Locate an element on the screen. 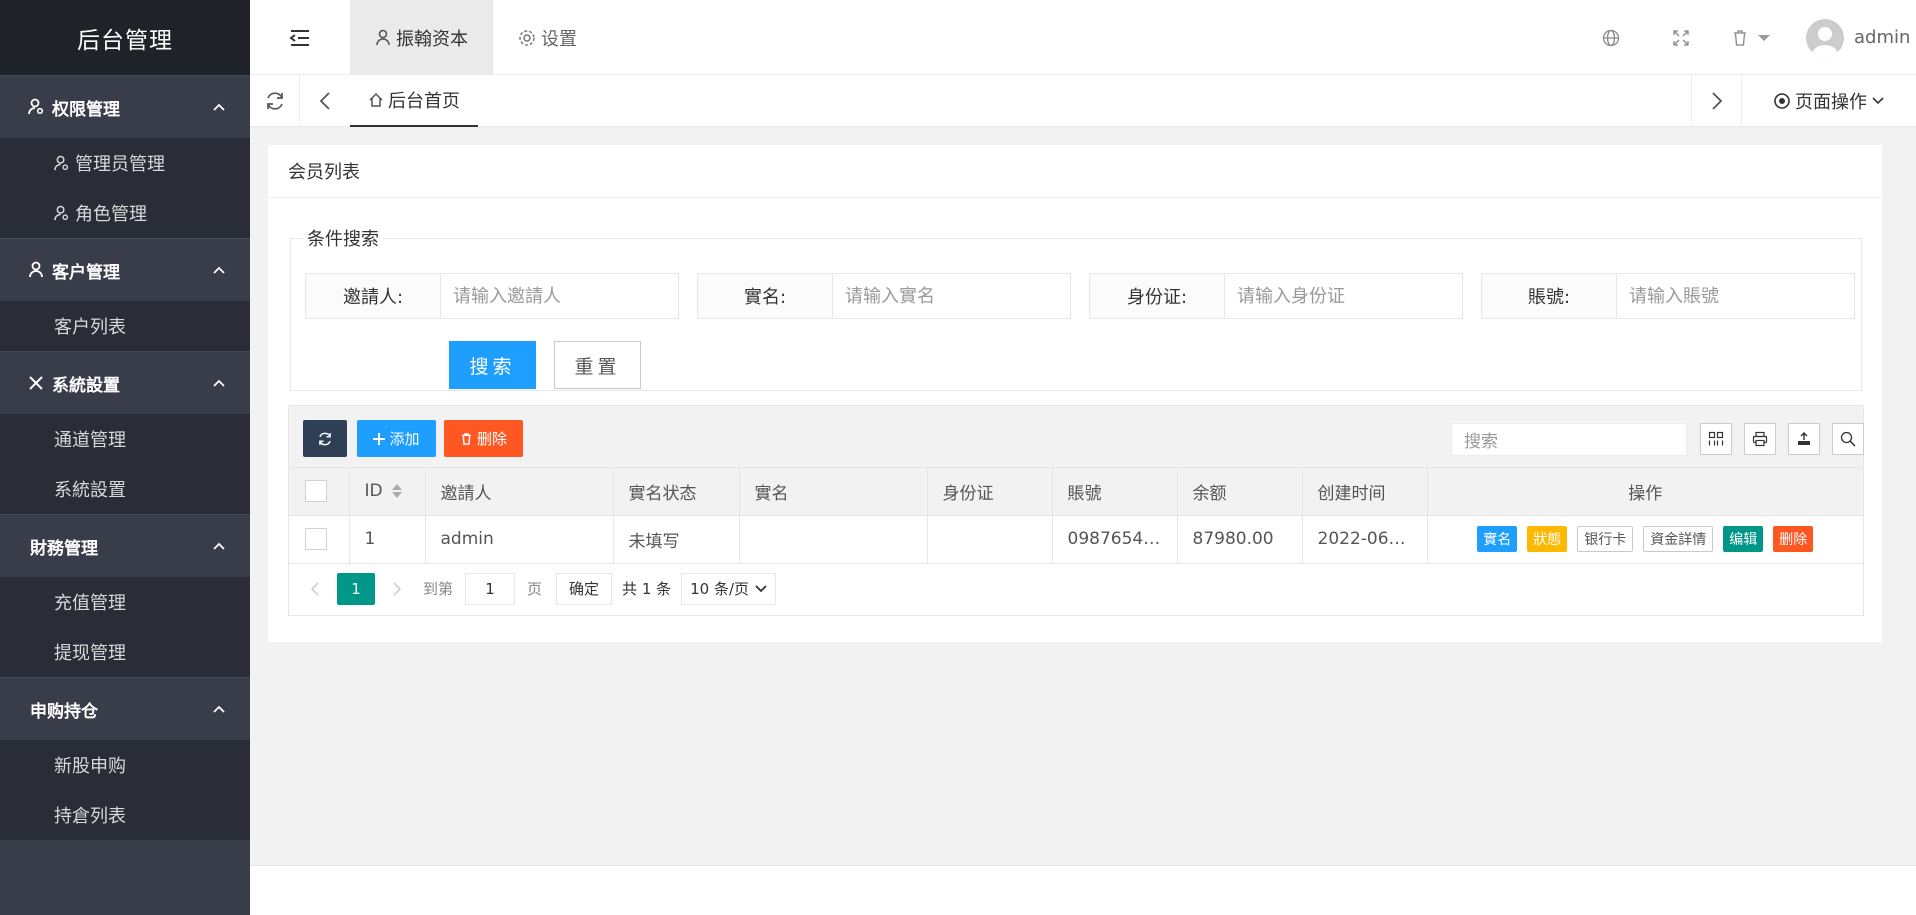 Image resolution: width=1916 pixels, height=915 pixels. sidebar-group-title: 申购持仓 is located at coordinates (64, 711).